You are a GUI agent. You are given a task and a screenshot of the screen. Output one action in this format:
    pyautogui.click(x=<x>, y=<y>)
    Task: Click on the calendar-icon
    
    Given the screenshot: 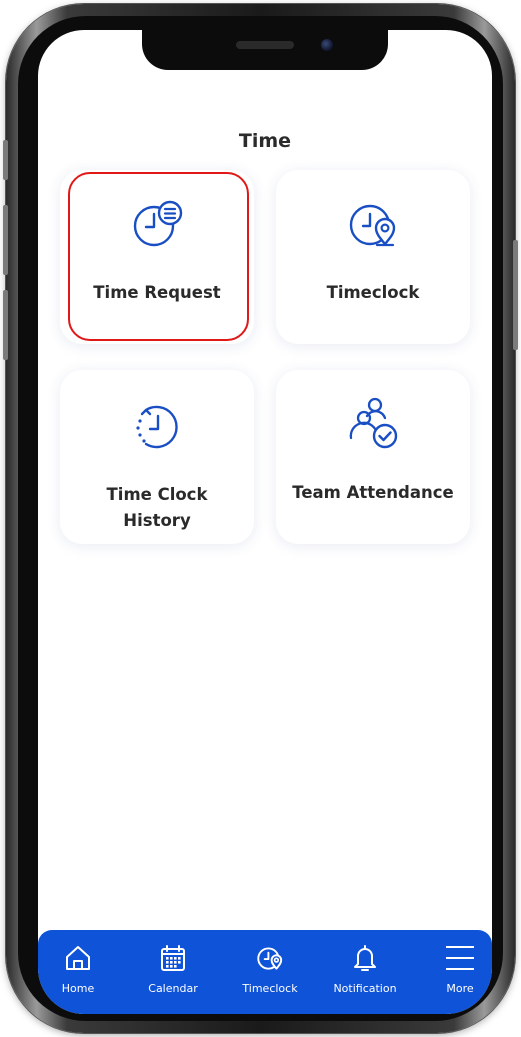 What is the action you would take?
    pyautogui.click(x=173, y=958)
    